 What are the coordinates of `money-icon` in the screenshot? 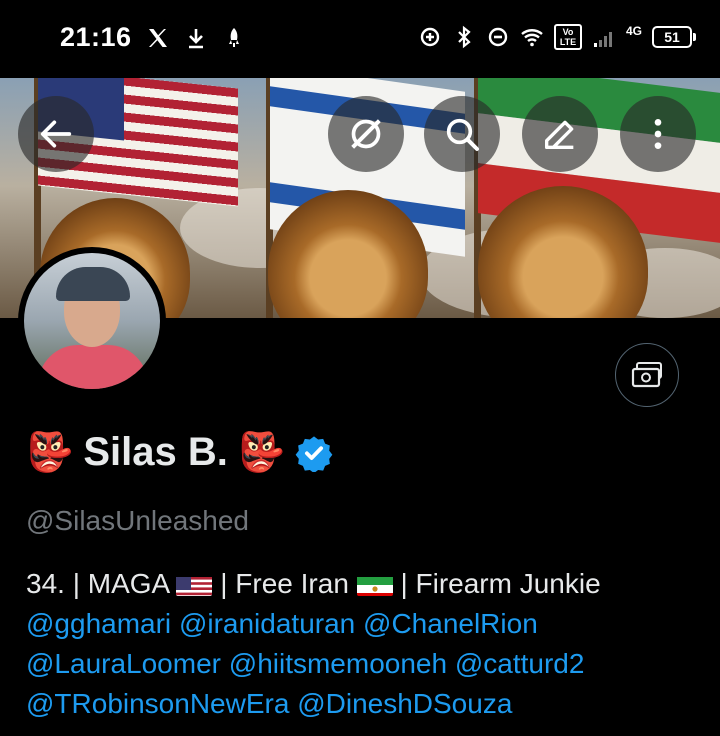 It's located at (646, 375).